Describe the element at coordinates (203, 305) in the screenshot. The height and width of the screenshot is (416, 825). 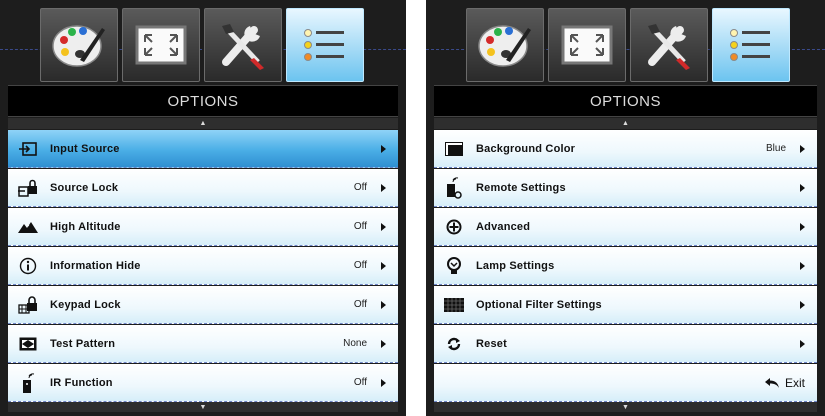
I see `menu-item-keypad-lock: Keypad Lock Off` at that location.